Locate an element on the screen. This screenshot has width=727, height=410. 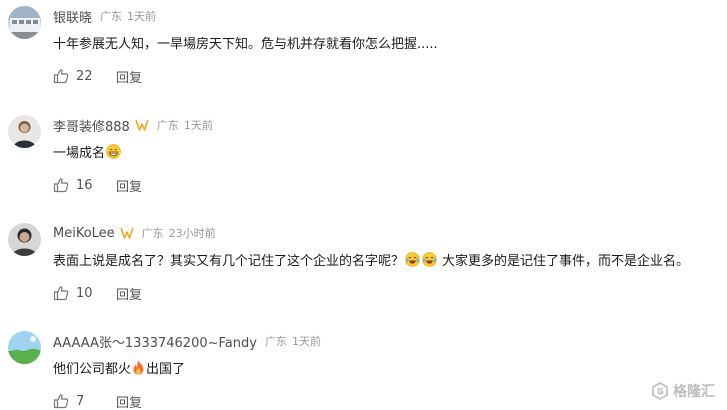
user-name: 银联晓 is located at coordinates (72, 16).